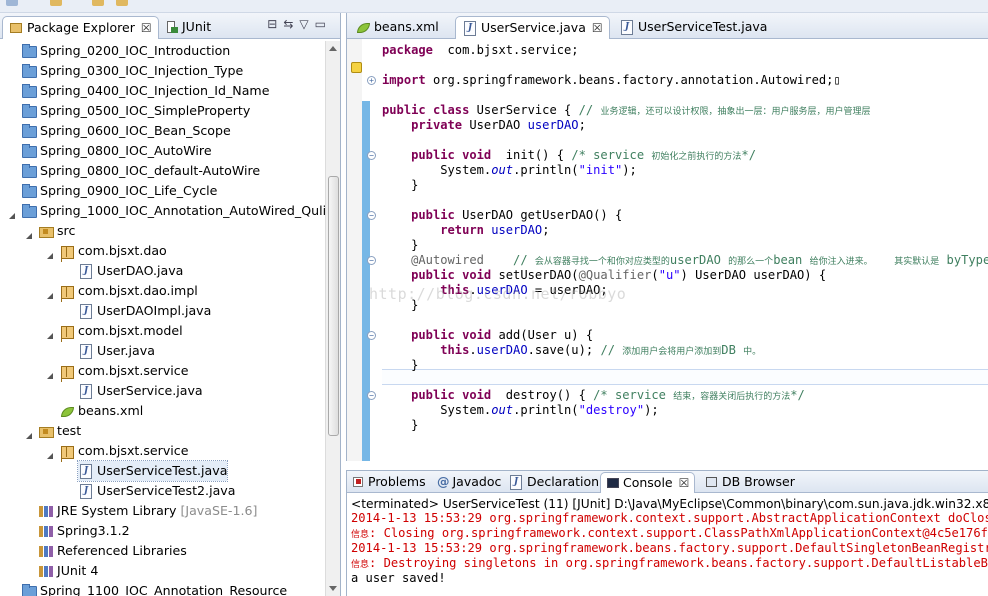  Describe the element at coordinates (611, 155) in the screenshot. I see `code-token: /* service` at that location.